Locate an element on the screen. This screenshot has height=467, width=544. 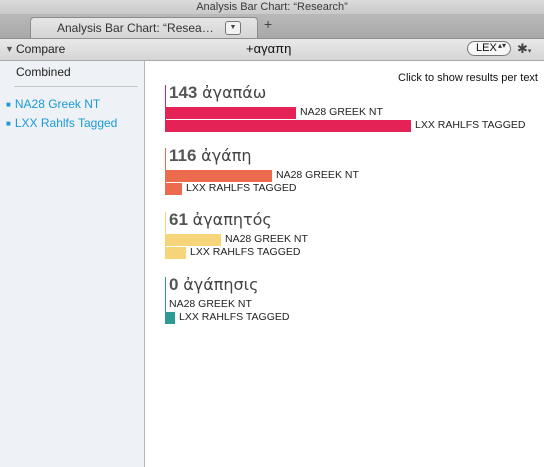
toolbar: ▼ Compare +αγαπη LEX ▴▾ ✱▾ is located at coordinates (272, 50).